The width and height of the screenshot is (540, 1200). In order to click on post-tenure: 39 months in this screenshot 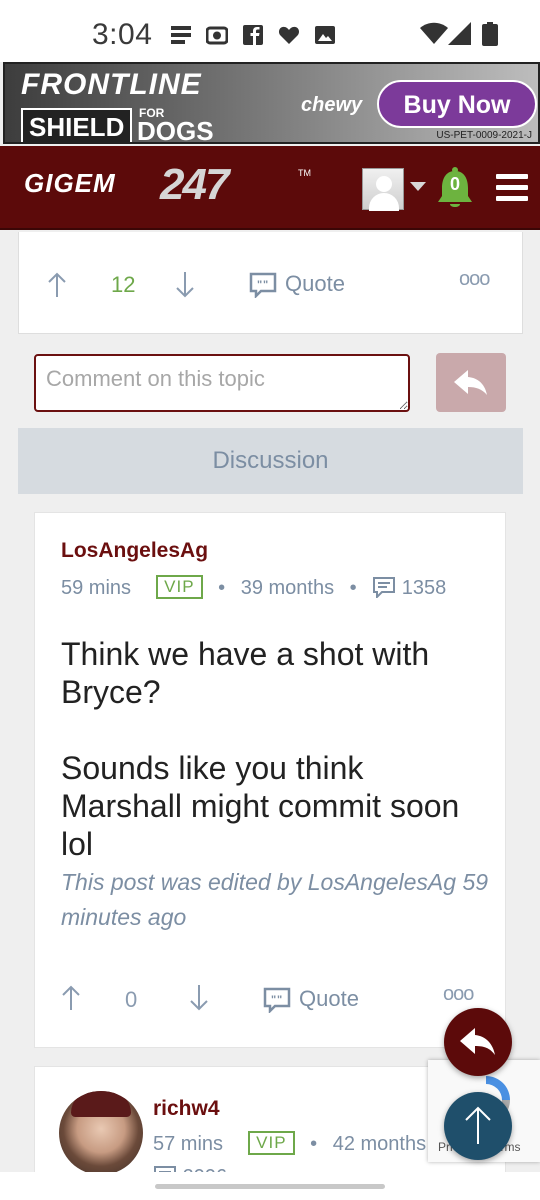, I will do `click(287, 588)`.